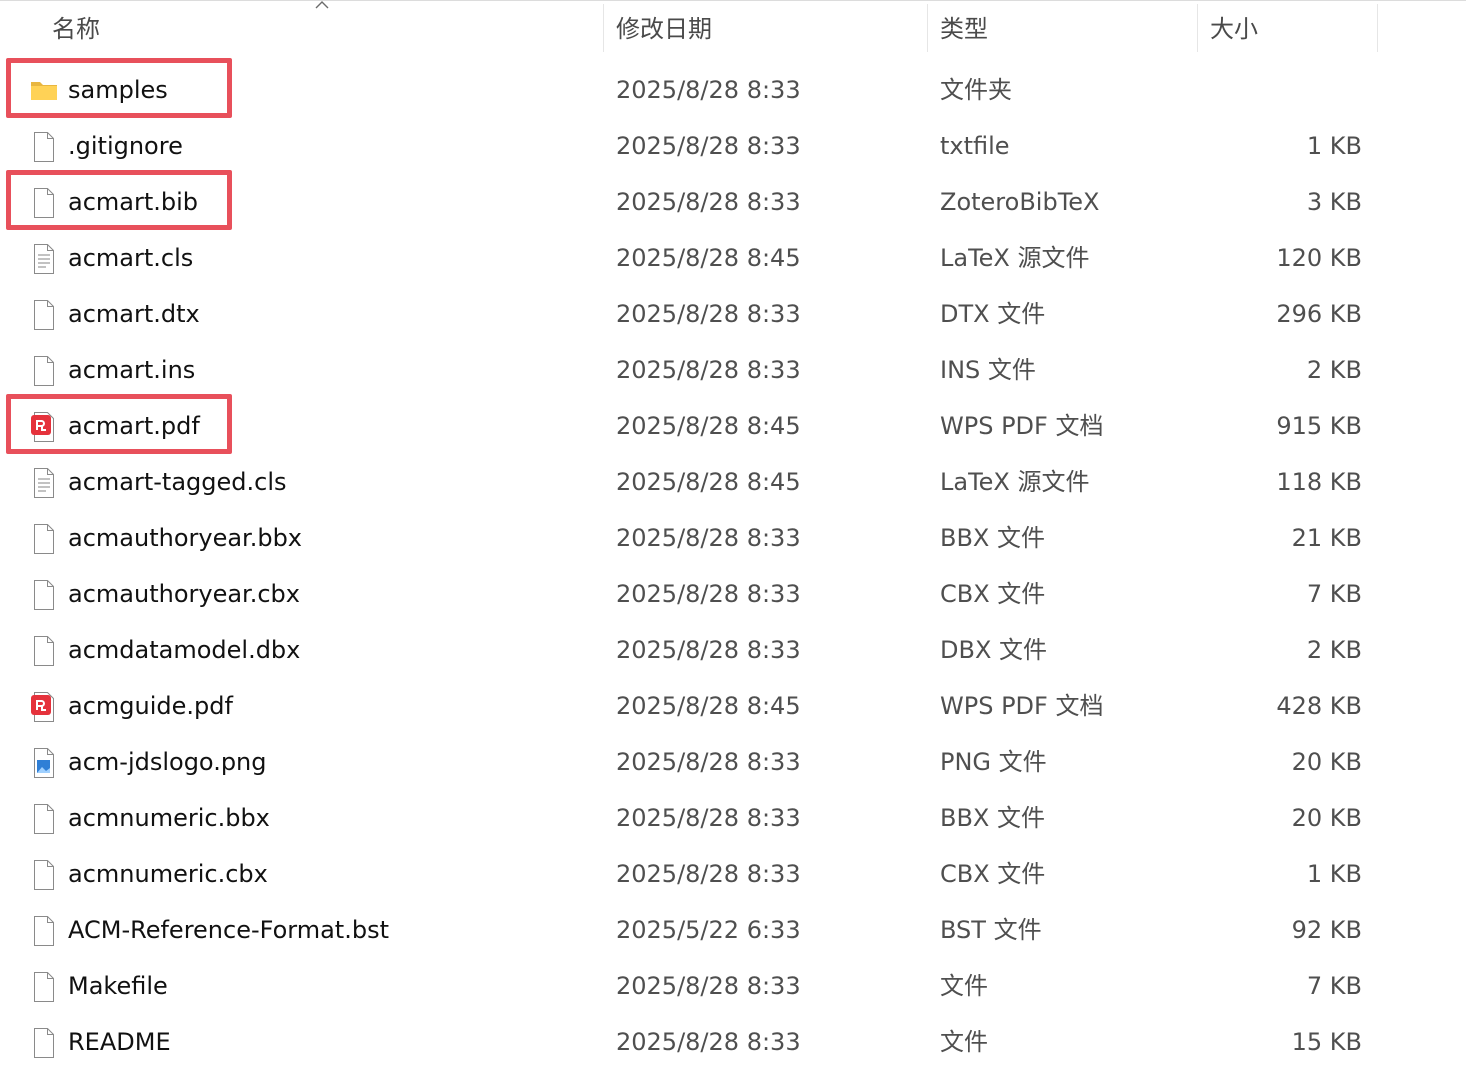 This screenshot has height=1088, width=1466. What do you see at coordinates (1326, 1042) in the screenshot?
I see `file-size: 15 KB` at bounding box center [1326, 1042].